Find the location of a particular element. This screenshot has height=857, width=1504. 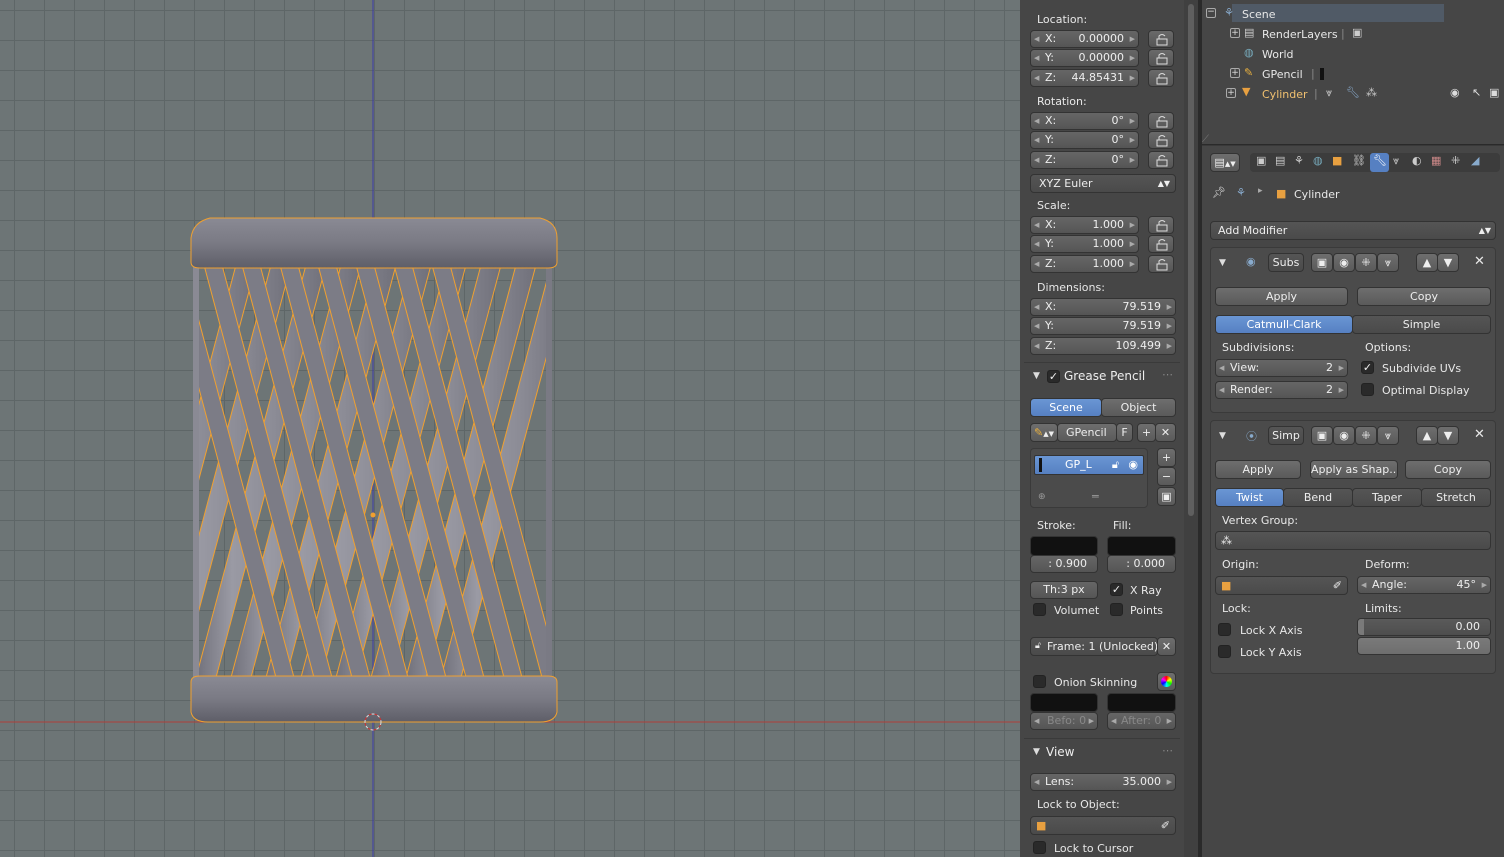

simpledeform-render-icon: ▣ is located at coordinates (1322, 435).